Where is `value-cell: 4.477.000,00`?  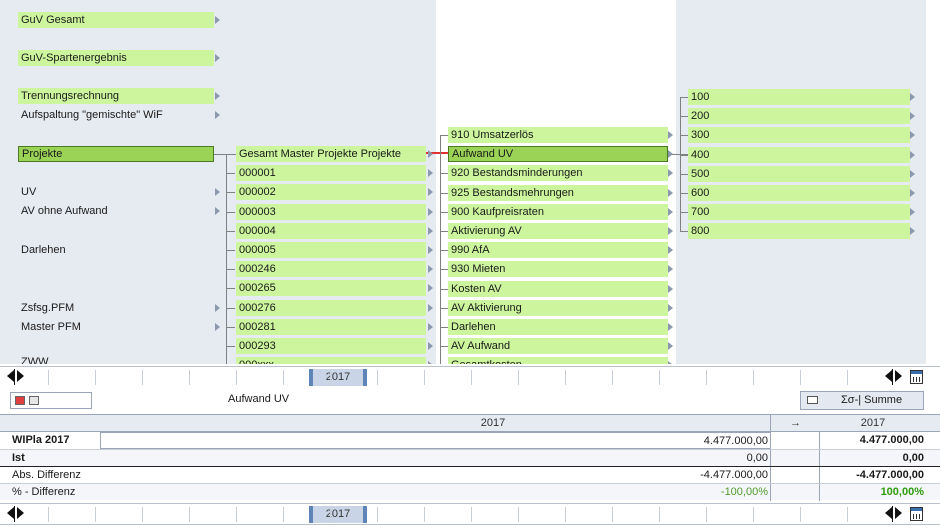
value-cell: 4.477.000,00 is located at coordinates (435, 440).